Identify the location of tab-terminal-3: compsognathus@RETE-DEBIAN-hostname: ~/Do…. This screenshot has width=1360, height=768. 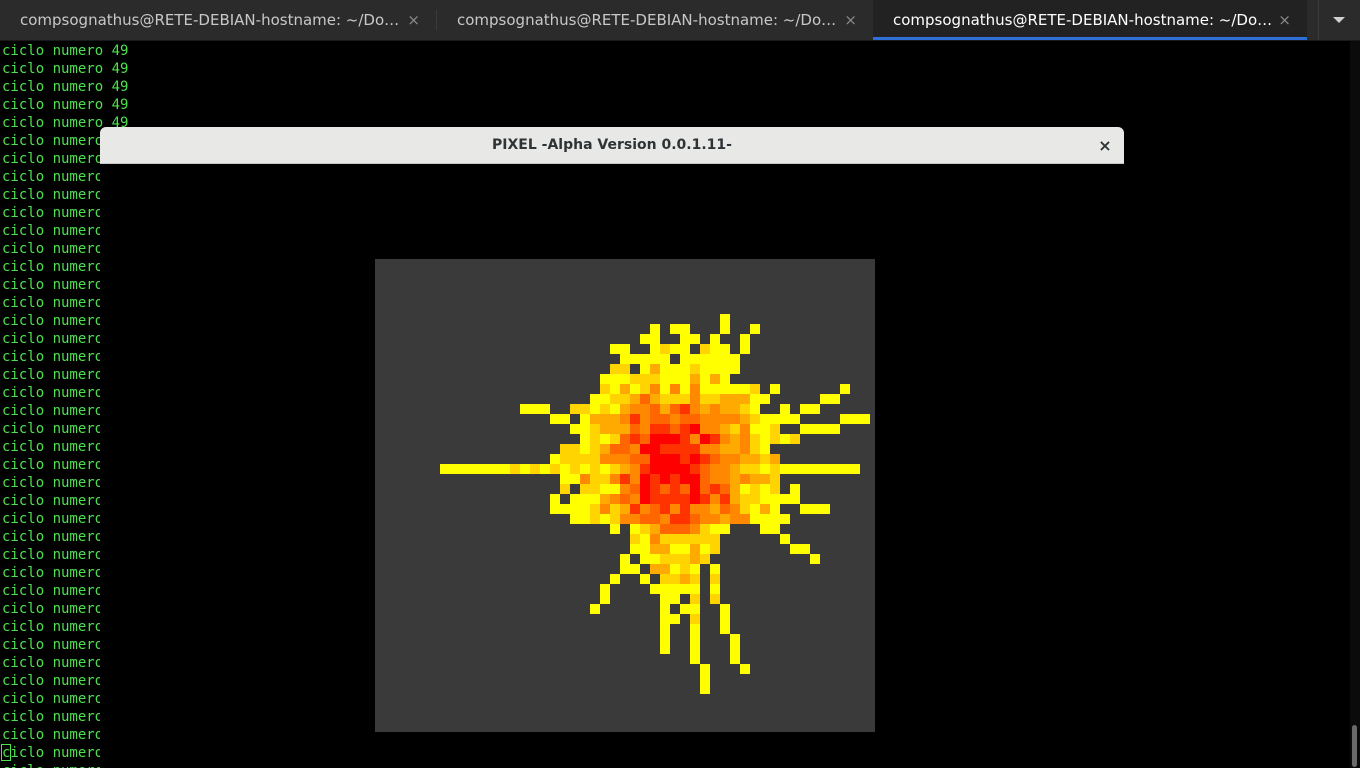
(1090, 20).